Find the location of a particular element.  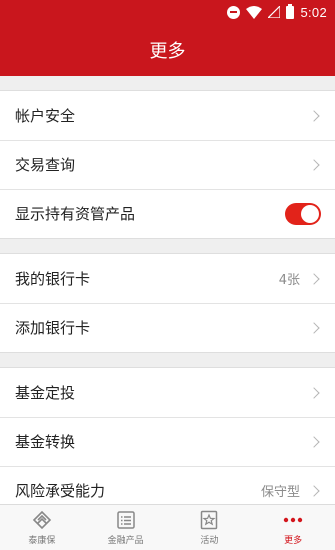

fund-auto-invest-item: 基金定投 is located at coordinates (167, 392).